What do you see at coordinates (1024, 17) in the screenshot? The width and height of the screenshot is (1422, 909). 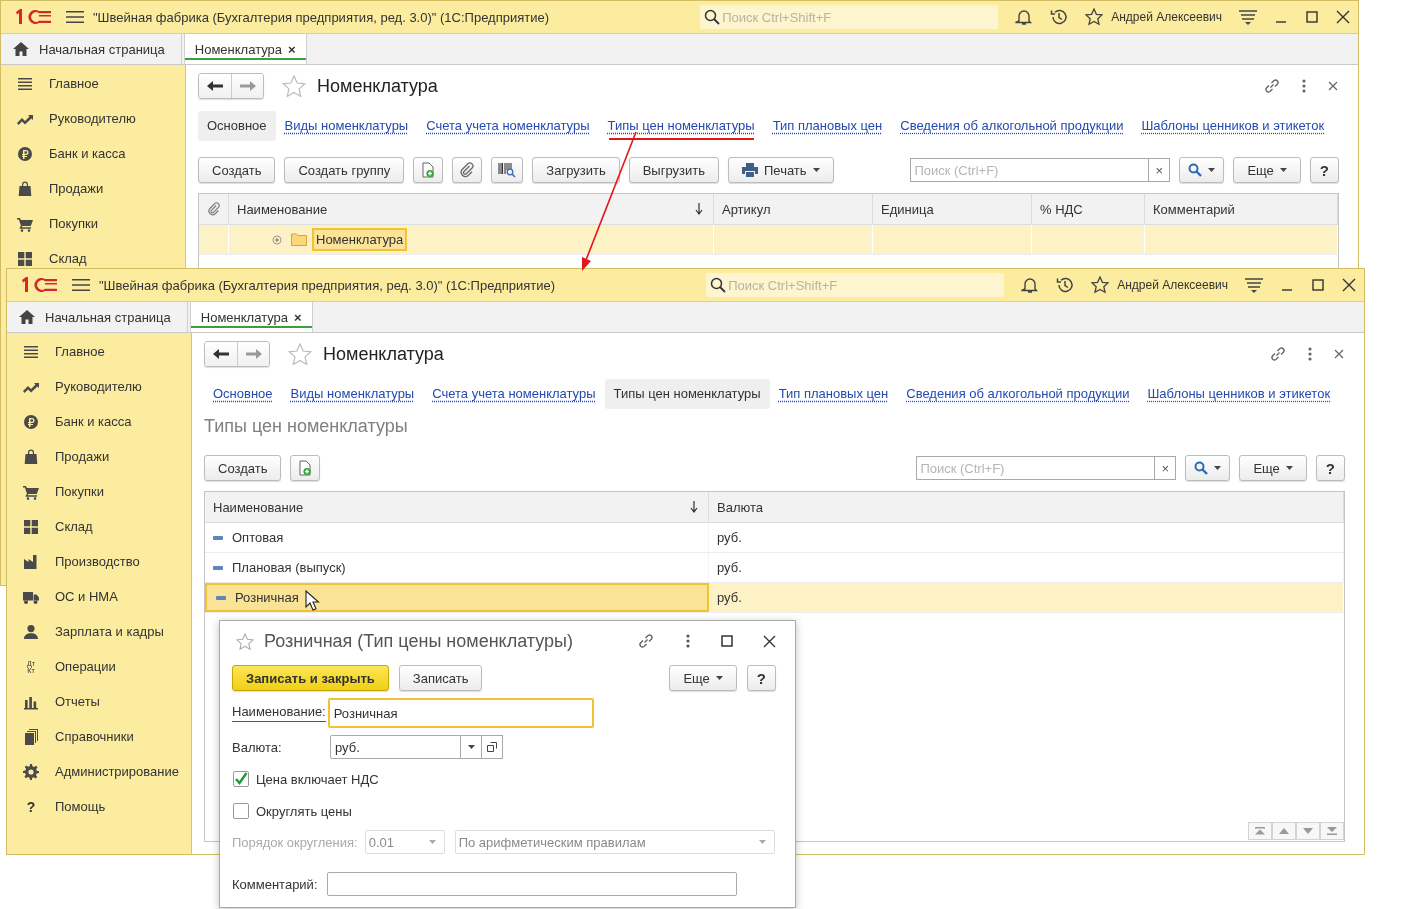 I see `bell-icon` at bounding box center [1024, 17].